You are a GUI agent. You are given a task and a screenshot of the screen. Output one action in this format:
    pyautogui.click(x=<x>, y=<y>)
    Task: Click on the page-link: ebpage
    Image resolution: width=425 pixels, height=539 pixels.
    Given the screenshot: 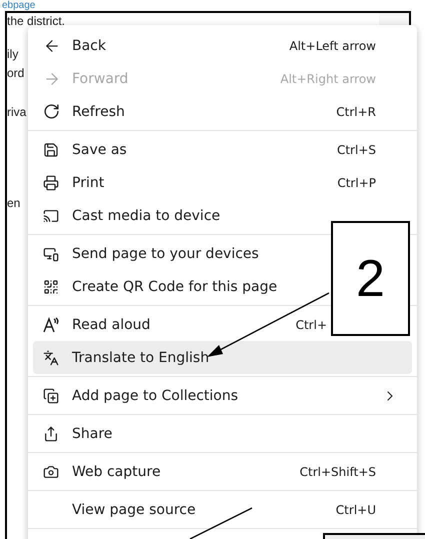 What is the action you would take?
    pyautogui.click(x=19, y=5)
    